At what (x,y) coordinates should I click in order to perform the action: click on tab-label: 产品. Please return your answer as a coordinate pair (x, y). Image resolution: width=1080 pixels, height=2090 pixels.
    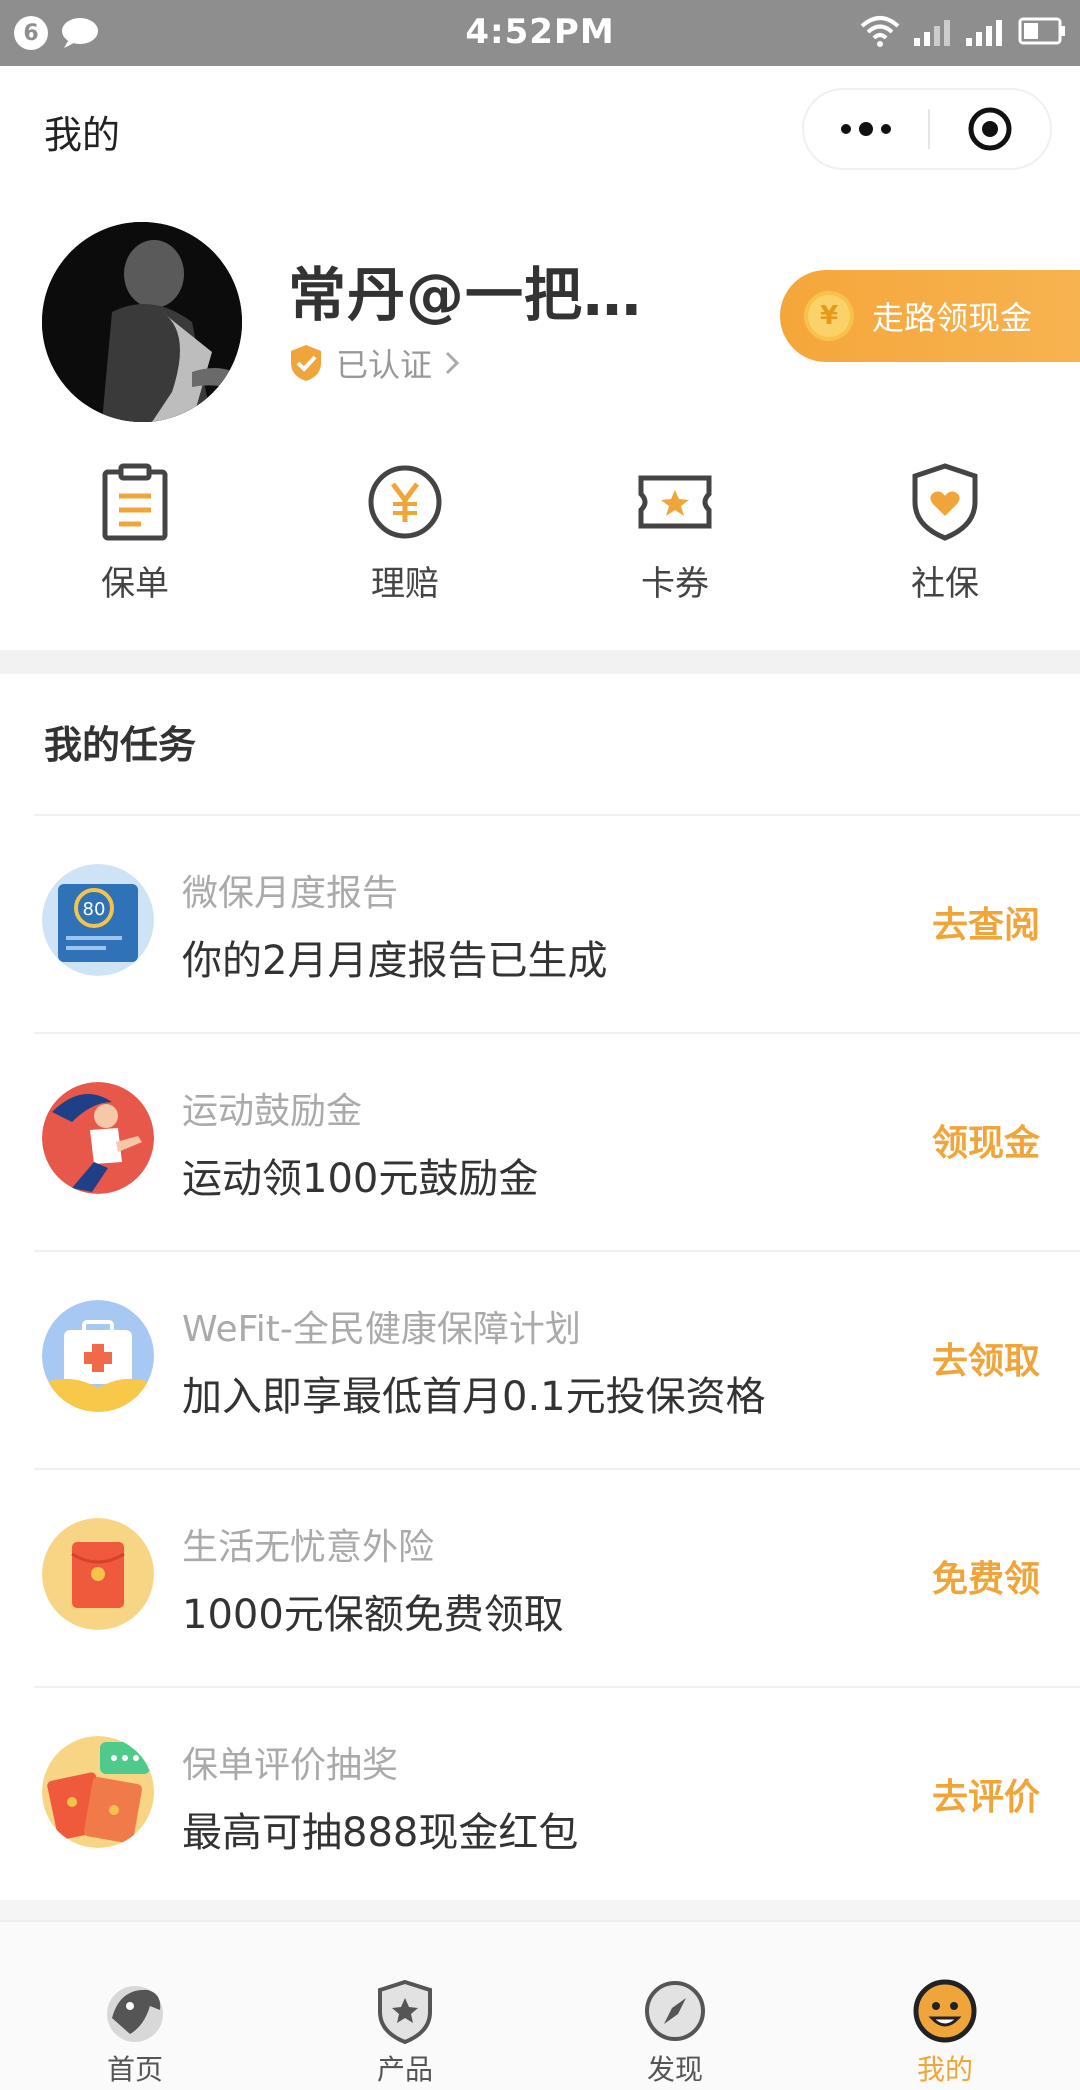
    Looking at the image, I should click on (404, 2069).